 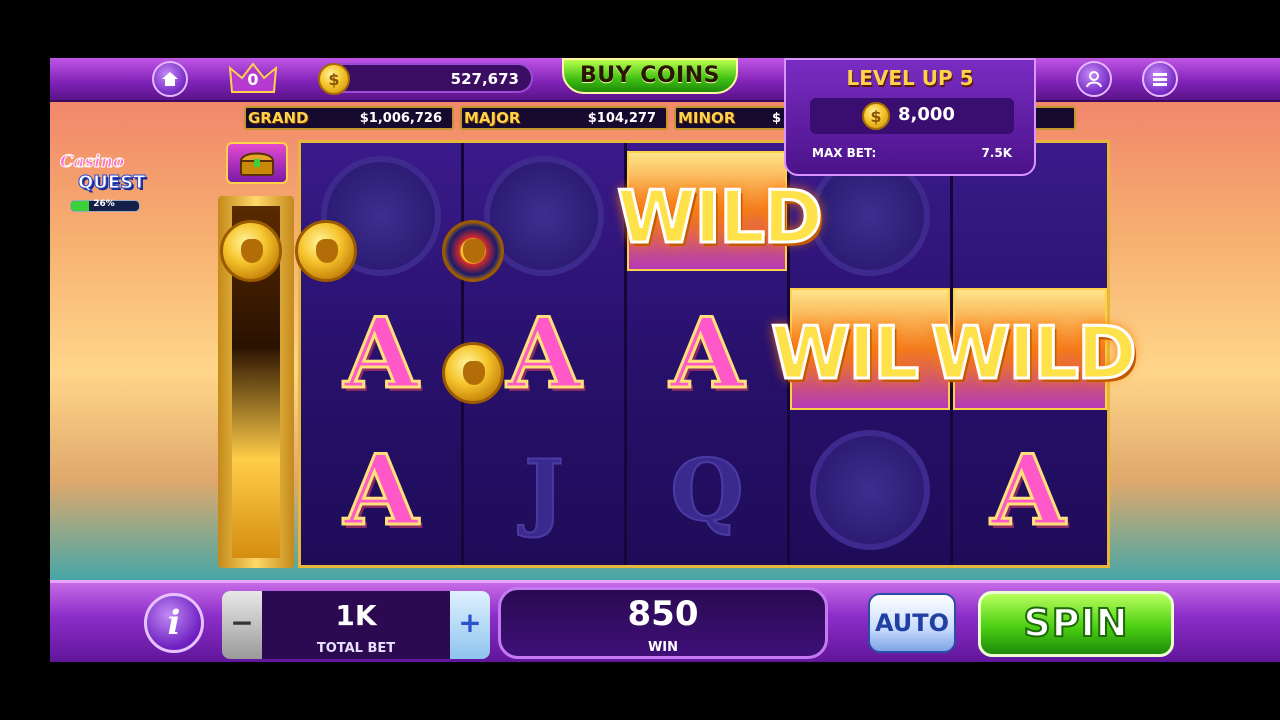 What do you see at coordinates (707, 118) in the screenshot?
I see `jackpot-name: MINOR` at bounding box center [707, 118].